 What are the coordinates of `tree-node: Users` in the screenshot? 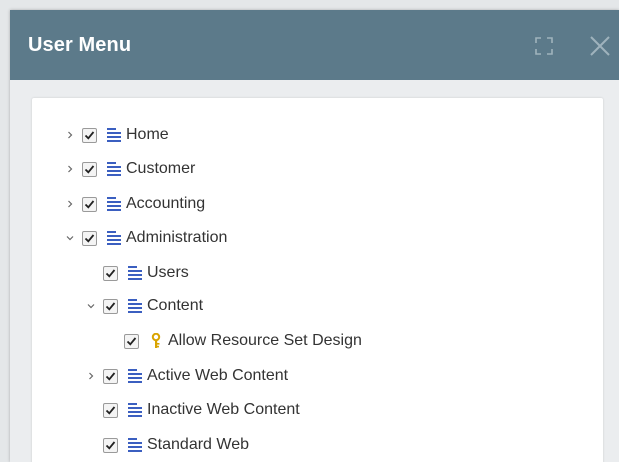 It's located at (136, 273).